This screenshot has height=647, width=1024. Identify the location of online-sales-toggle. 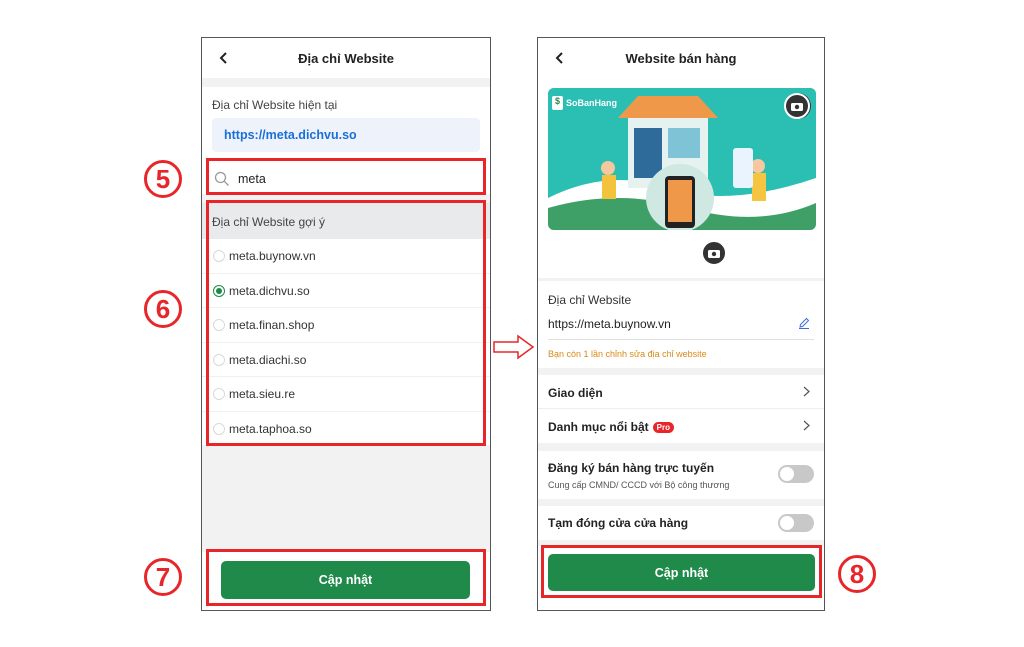
(796, 474).